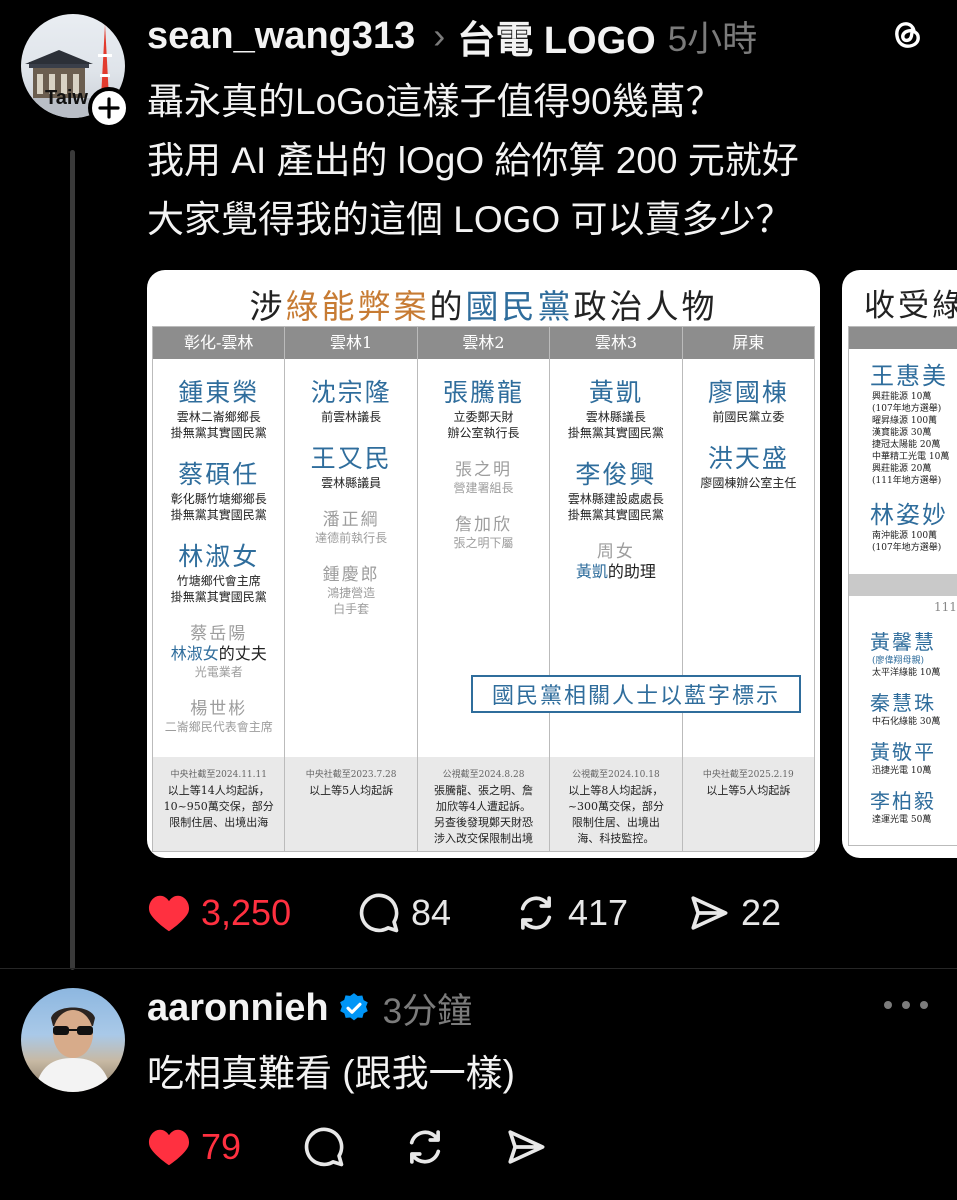 This screenshot has height=1200, width=957. What do you see at coordinates (353, 1007) in the screenshot?
I see `verified-badge-icon` at bounding box center [353, 1007].